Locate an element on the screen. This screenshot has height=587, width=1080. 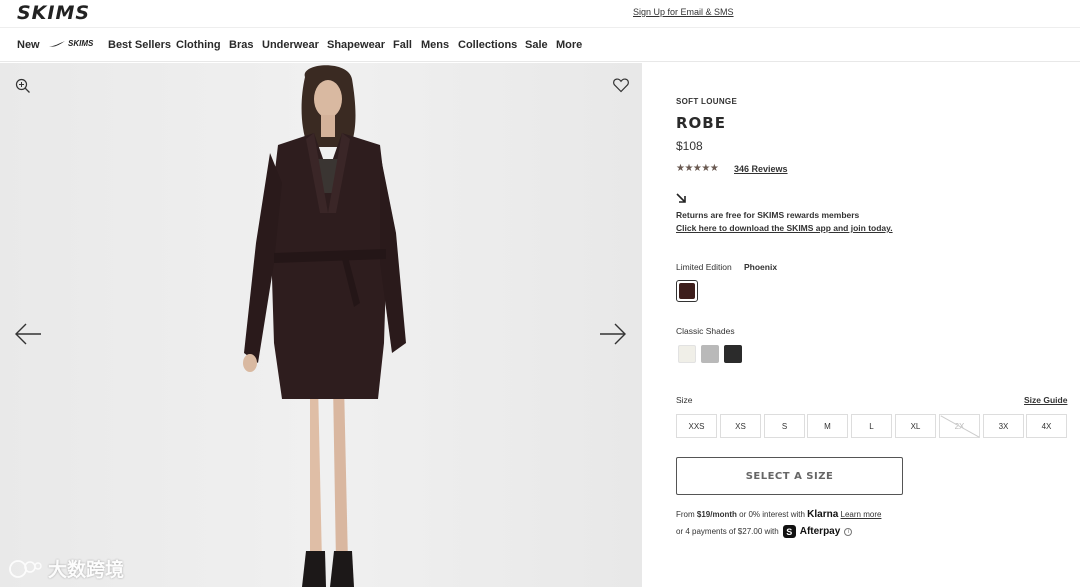
nav-item-best-sellers: Best Sellers is located at coordinates (139, 45).